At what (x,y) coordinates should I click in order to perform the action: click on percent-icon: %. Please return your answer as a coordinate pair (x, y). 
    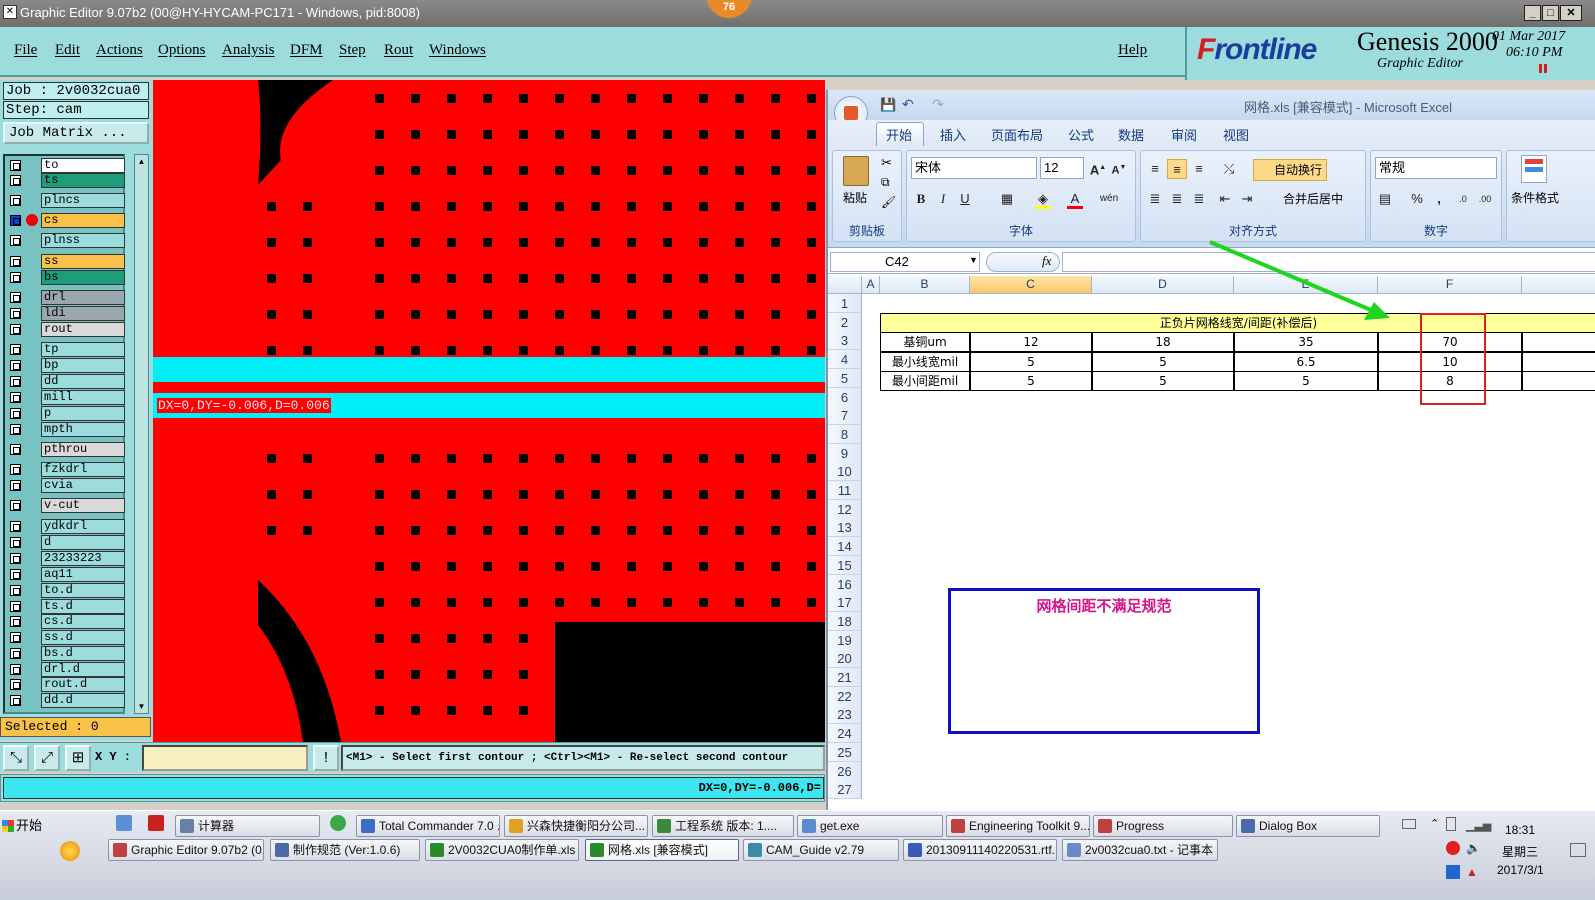
    Looking at the image, I should click on (1417, 199).